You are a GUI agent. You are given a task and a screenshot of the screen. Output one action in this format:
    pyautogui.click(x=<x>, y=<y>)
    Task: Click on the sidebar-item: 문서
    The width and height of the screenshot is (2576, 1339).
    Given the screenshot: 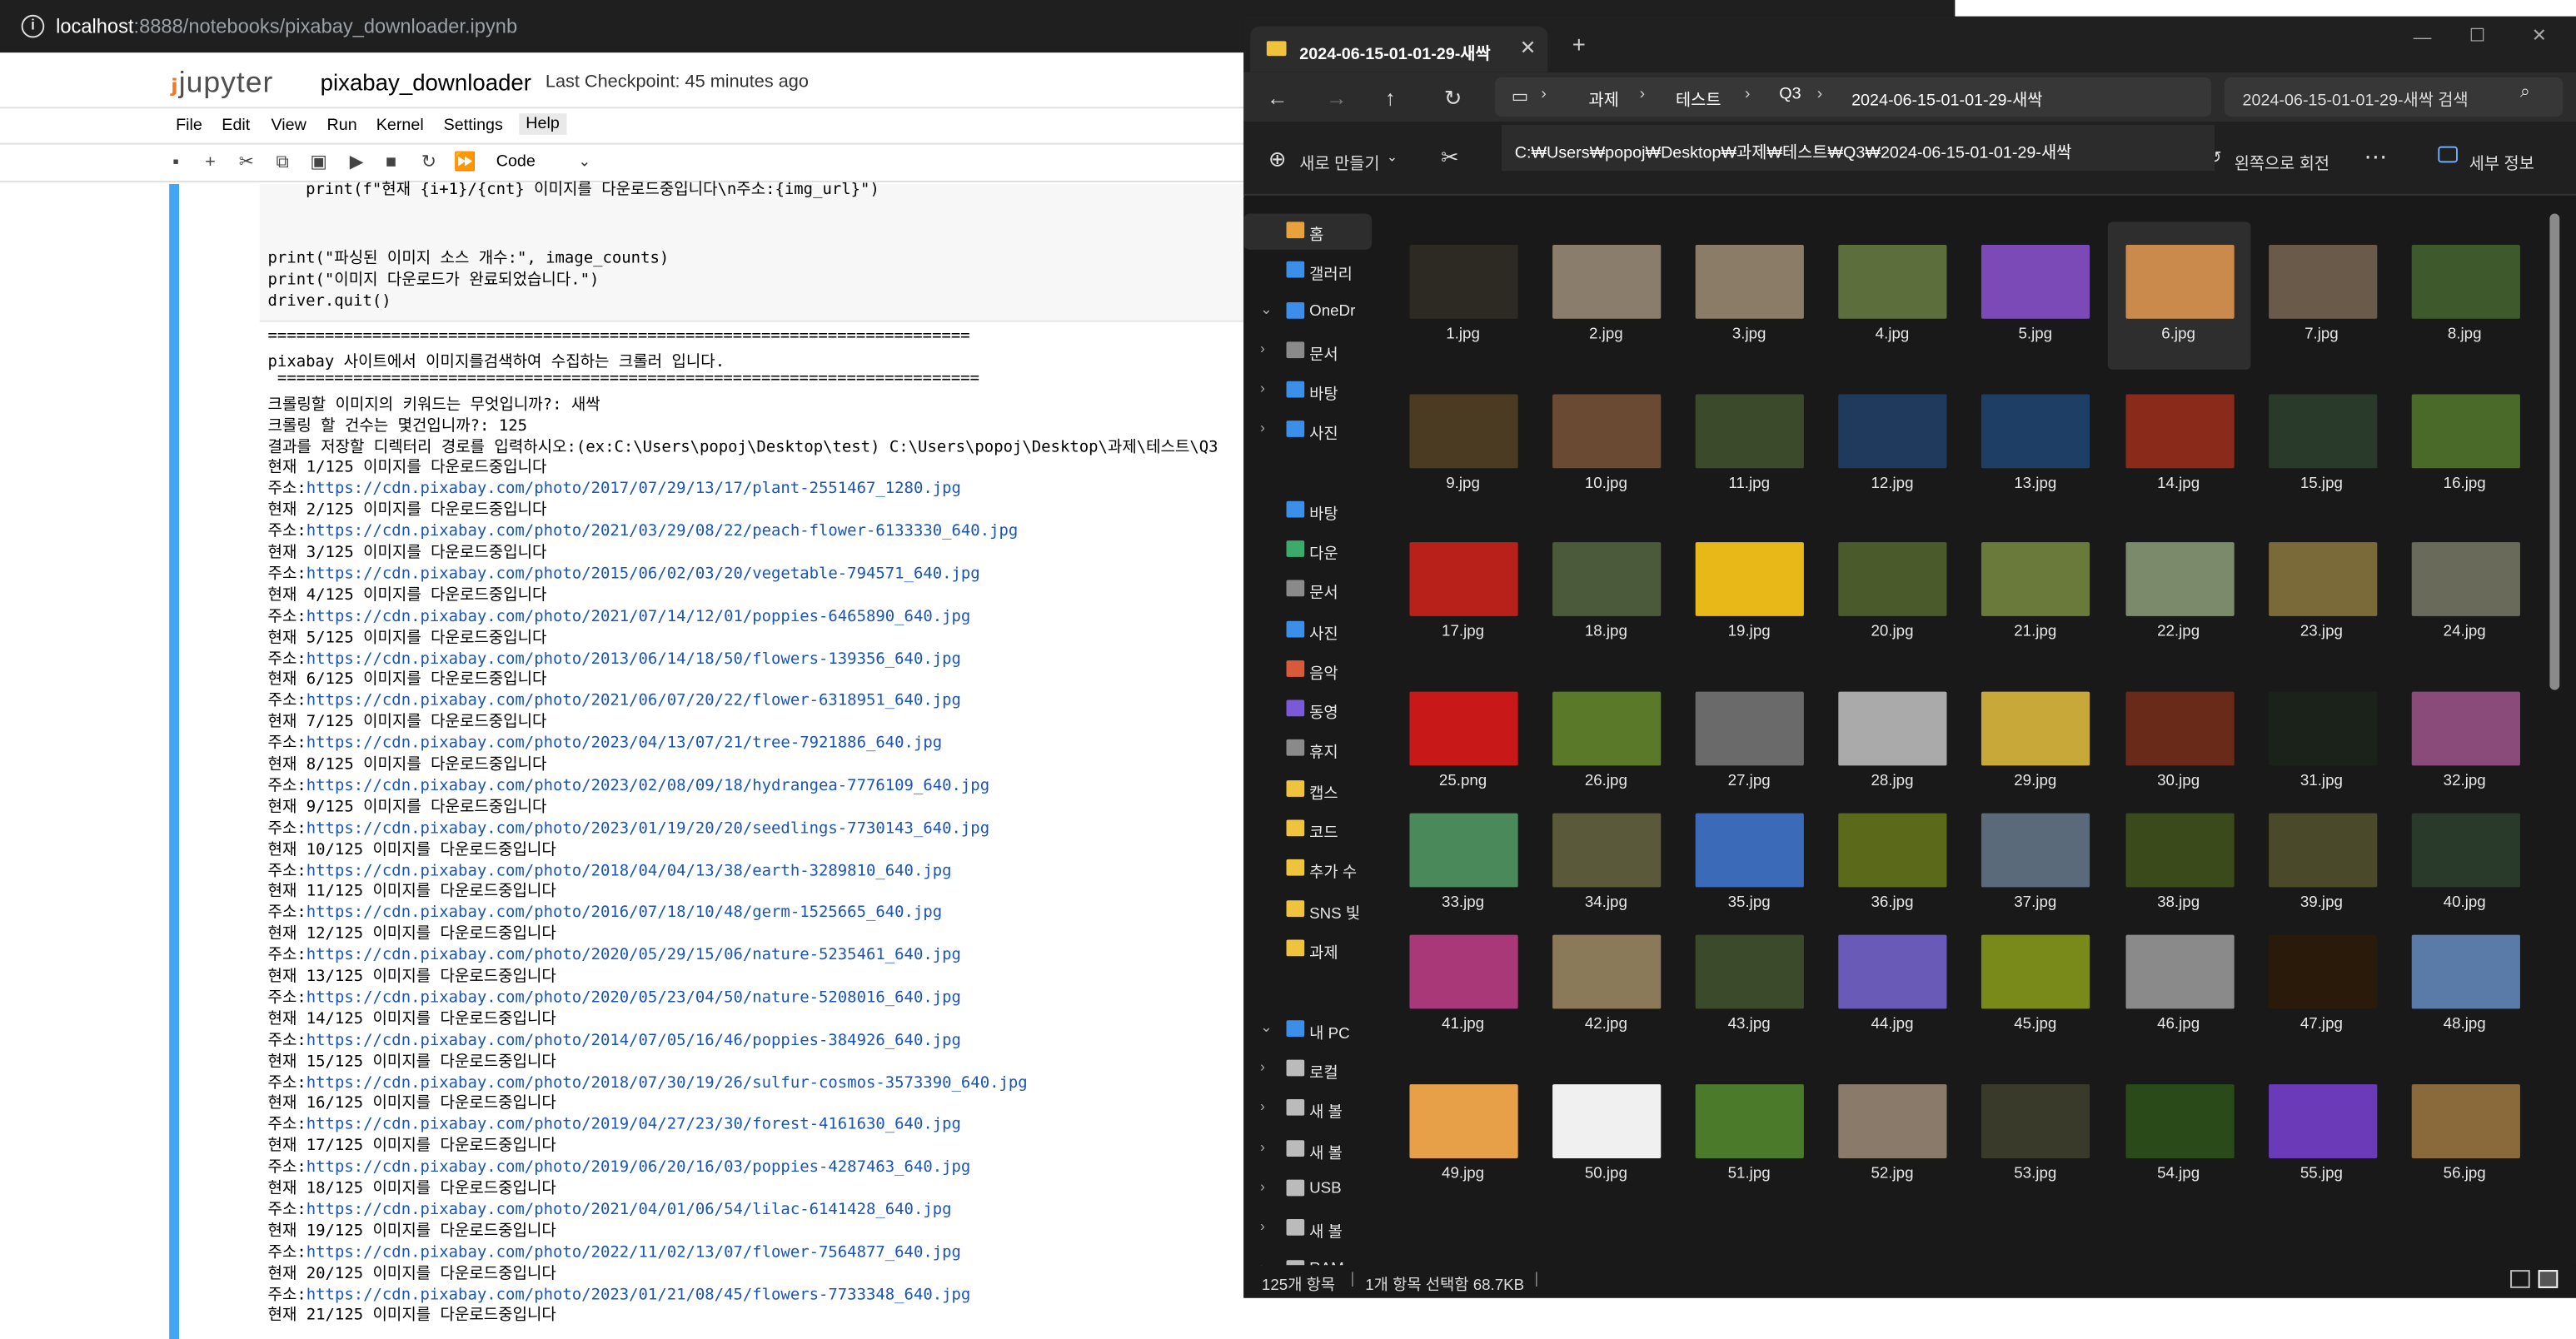 What is the action you would take?
    pyautogui.click(x=1307, y=590)
    